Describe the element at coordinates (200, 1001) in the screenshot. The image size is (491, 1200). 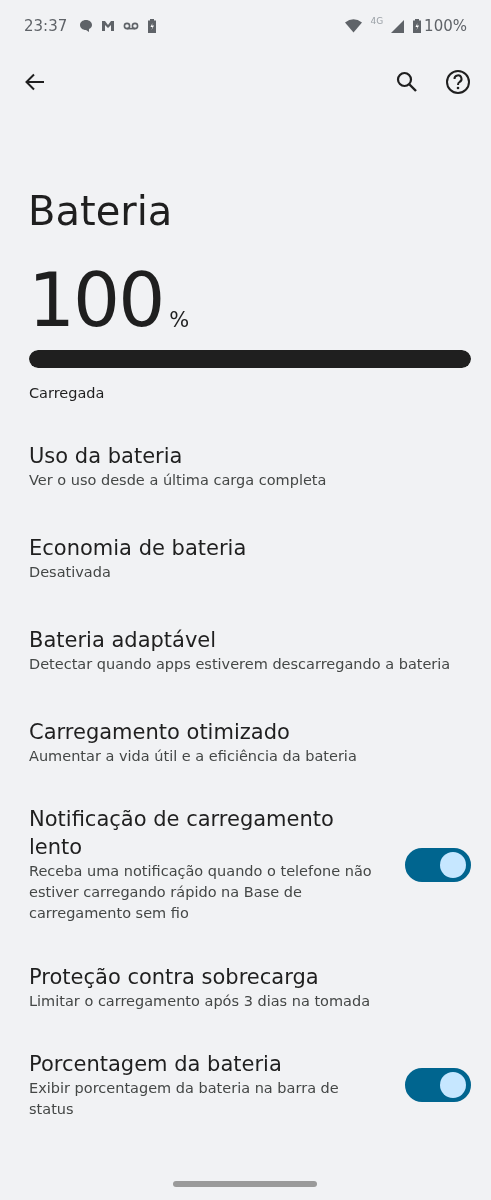
I see `setting-summary: Limitar o carregamento após 3 dias na tomada` at that location.